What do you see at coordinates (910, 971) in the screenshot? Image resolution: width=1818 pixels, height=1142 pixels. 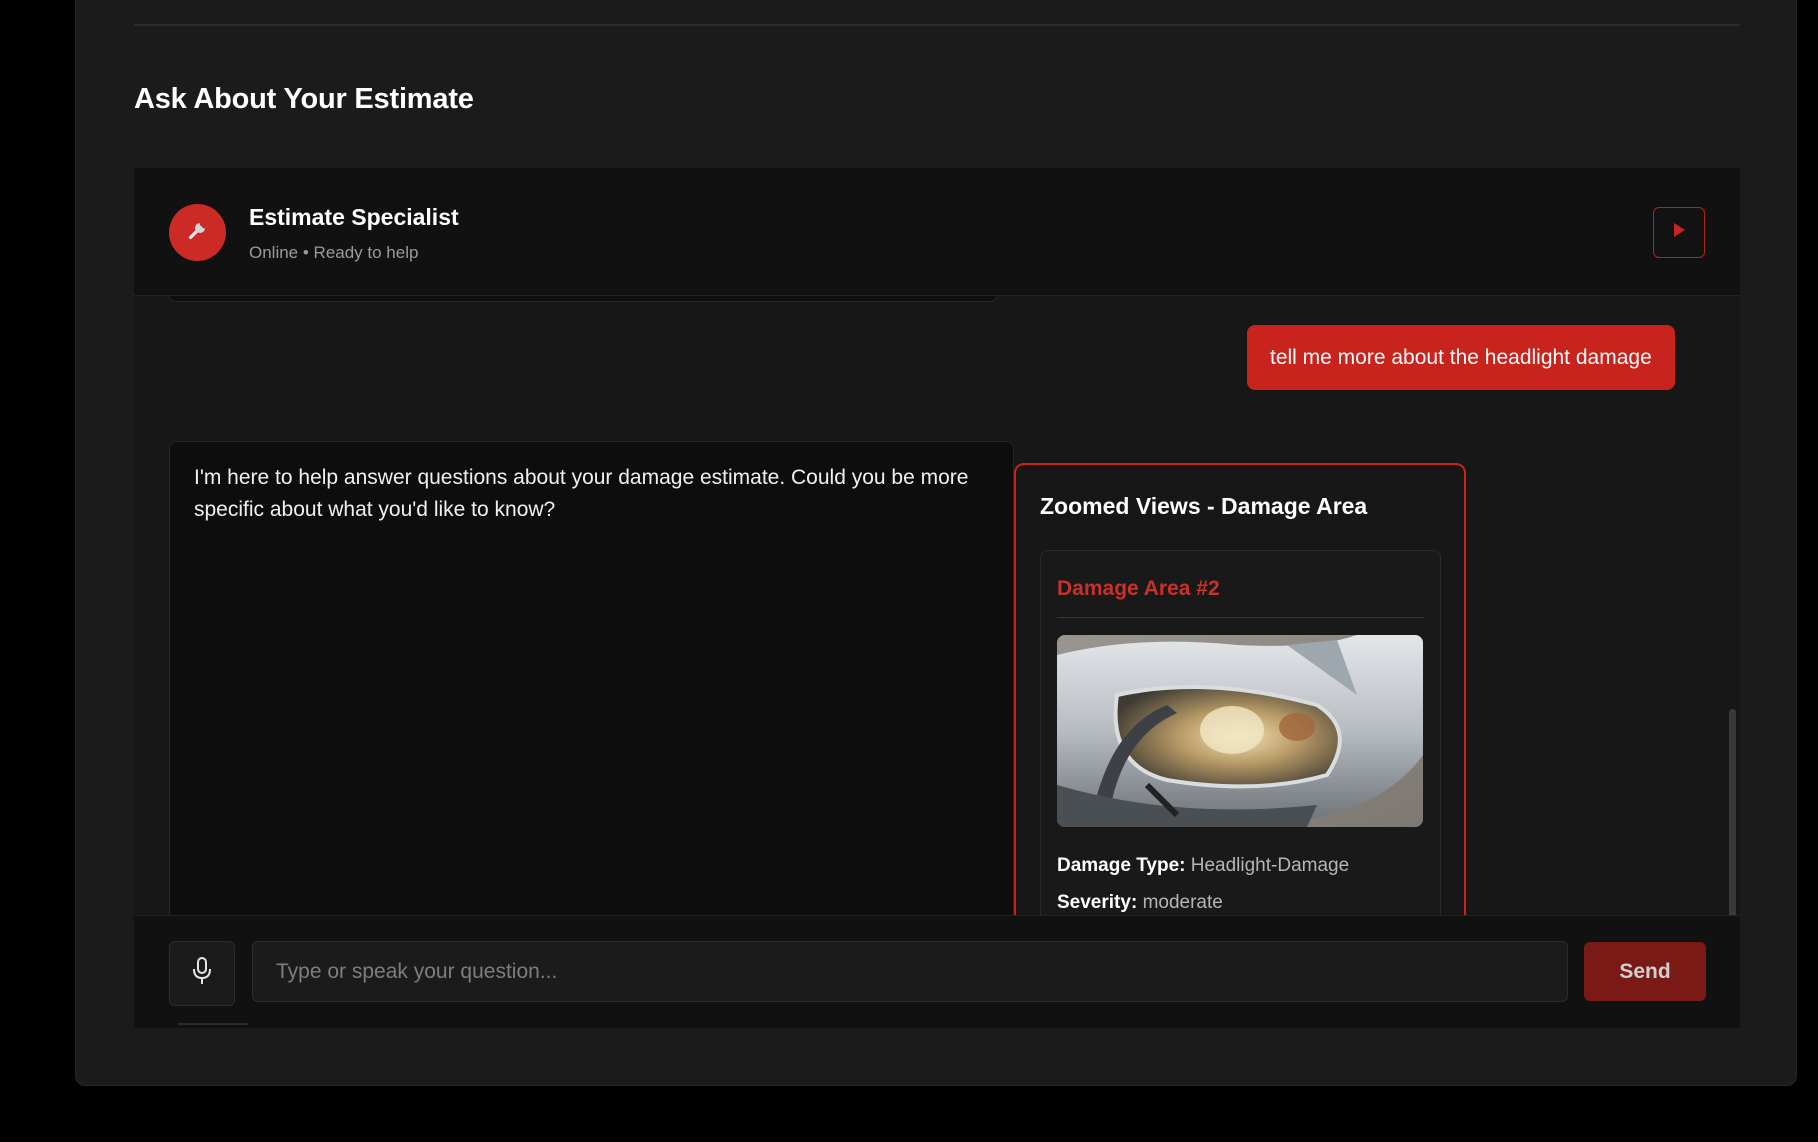 I see `question-input` at bounding box center [910, 971].